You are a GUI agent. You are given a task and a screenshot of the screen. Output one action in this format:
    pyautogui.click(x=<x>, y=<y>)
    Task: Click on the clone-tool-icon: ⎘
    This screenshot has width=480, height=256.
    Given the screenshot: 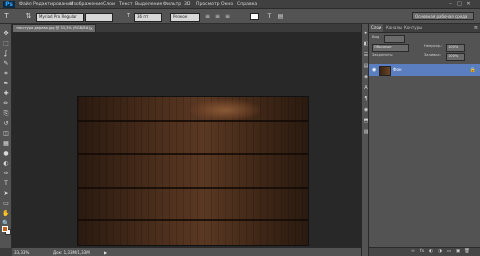 What is the action you would take?
    pyautogui.click(x=6, y=114)
    